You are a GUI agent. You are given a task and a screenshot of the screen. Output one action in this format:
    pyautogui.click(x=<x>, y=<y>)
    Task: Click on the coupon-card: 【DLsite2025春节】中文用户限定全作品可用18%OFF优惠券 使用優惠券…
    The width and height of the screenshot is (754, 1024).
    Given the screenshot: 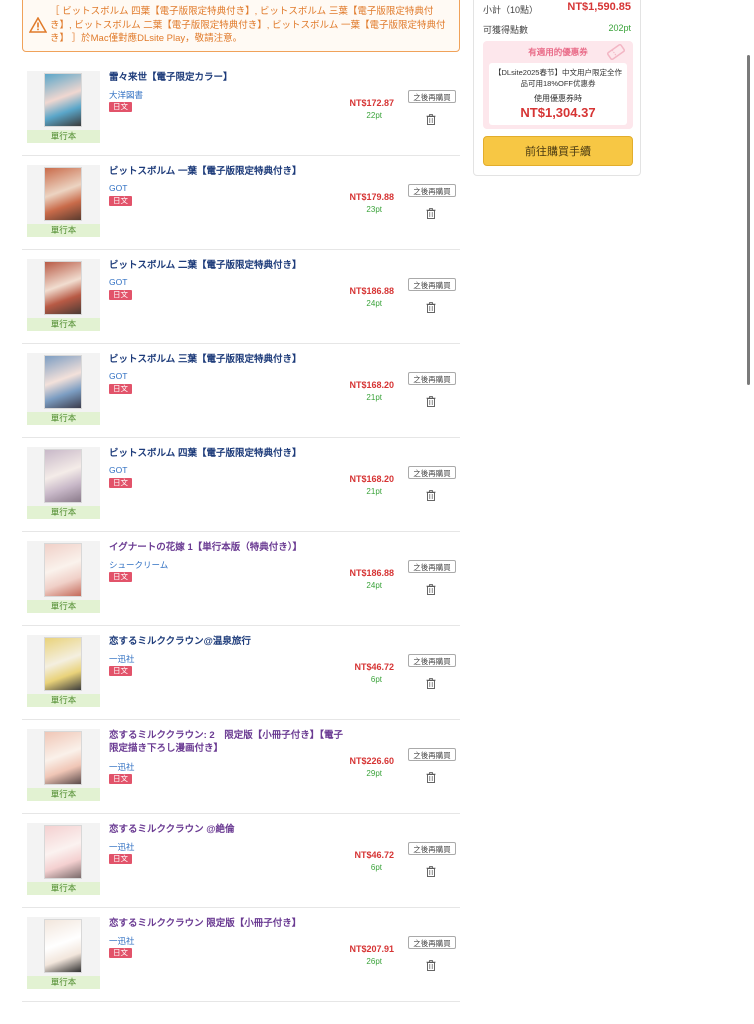 What is the action you would take?
    pyautogui.click(x=558, y=94)
    